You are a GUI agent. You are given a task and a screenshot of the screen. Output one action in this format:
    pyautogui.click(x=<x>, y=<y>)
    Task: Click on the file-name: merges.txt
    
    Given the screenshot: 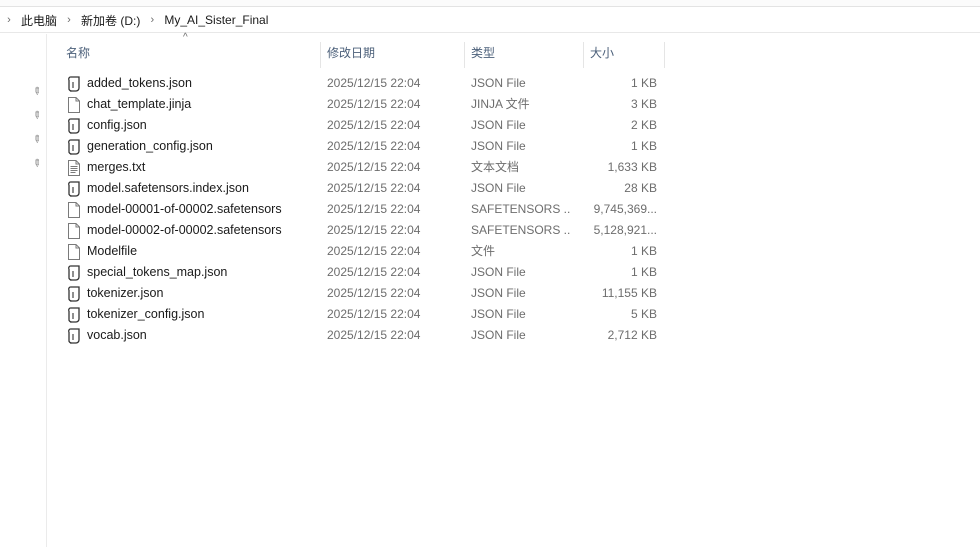 What is the action you would take?
    pyautogui.click(x=116, y=167)
    